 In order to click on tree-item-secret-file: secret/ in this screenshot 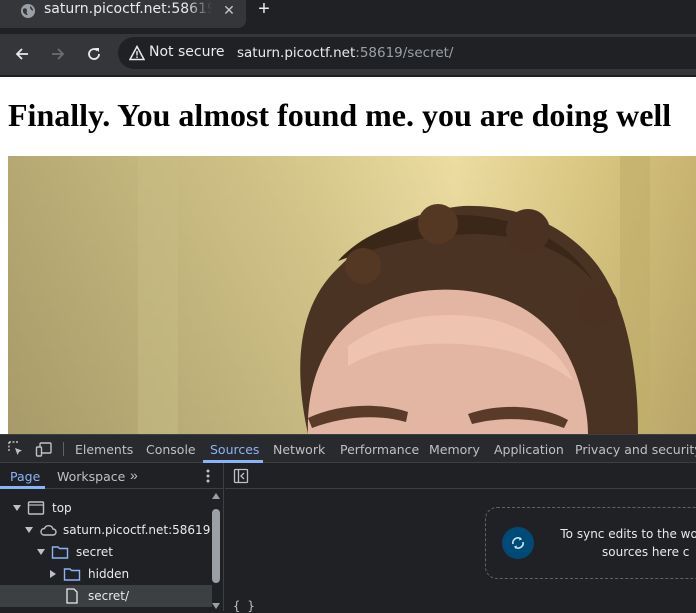, I will do `click(106, 596)`.